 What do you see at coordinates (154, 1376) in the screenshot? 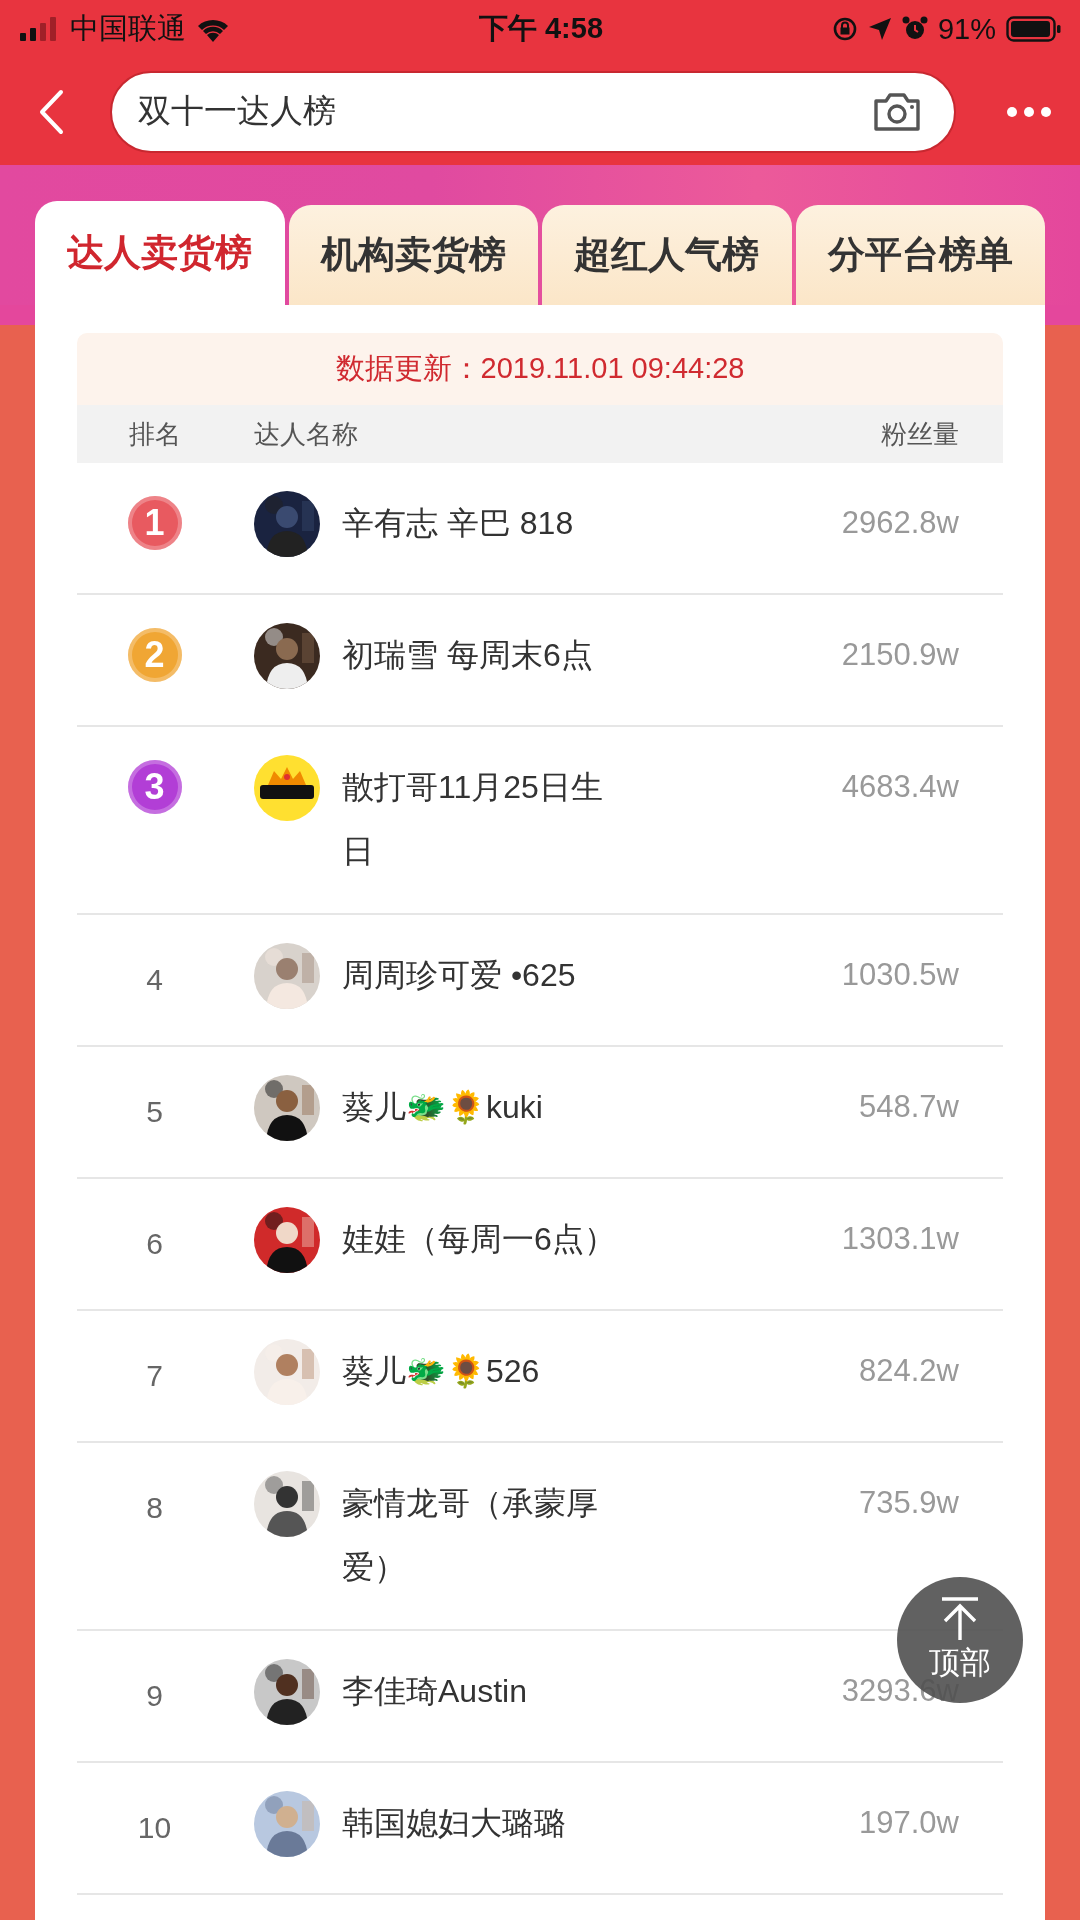
I see `rank-number: 7` at bounding box center [154, 1376].